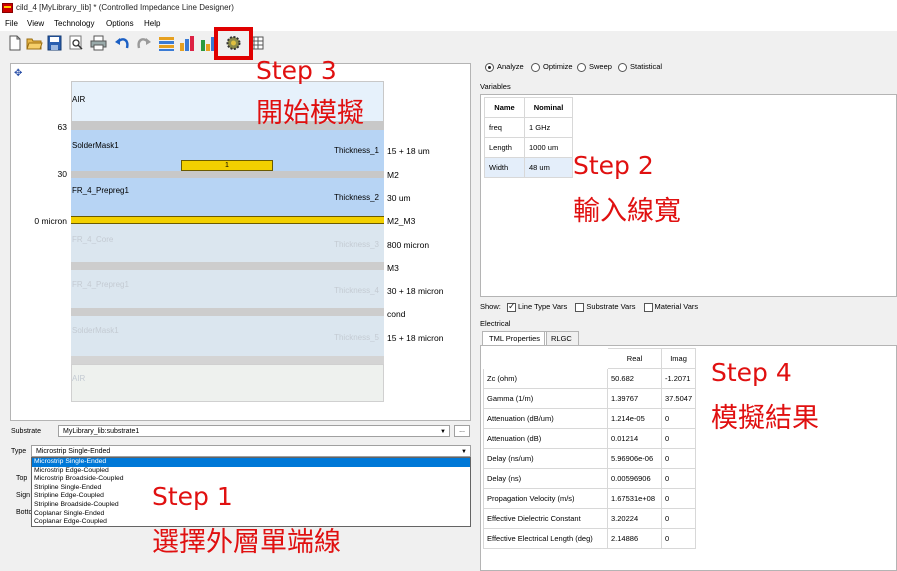 The width and height of the screenshot is (897, 571). What do you see at coordinates (76, 43) in the screenshot?
I see `zoom-icon` at bounding box center [76, 43].